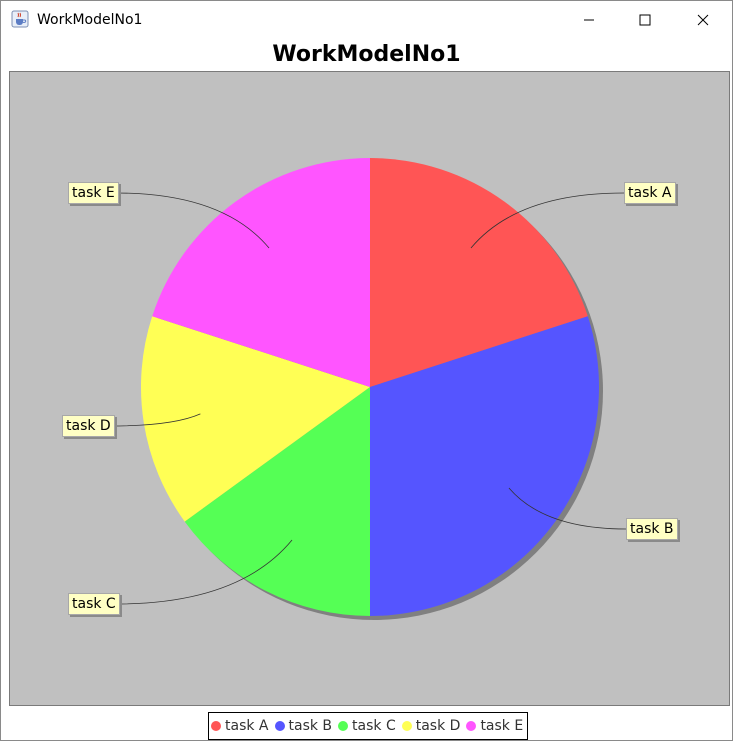 The width and height of the screenshot is (733, 741). Describe the element at coordinates (502, 726) in the screenshot. I see `legend-label: task E` at that location.